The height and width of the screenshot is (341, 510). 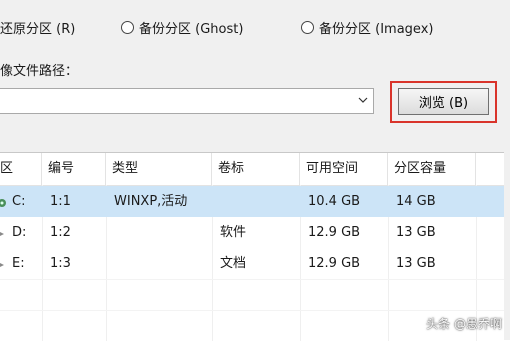 What do you see at coordinates (60, 232) in the screenshot?
I see `cell-number: 1:2` at bounding box center [60, 232].